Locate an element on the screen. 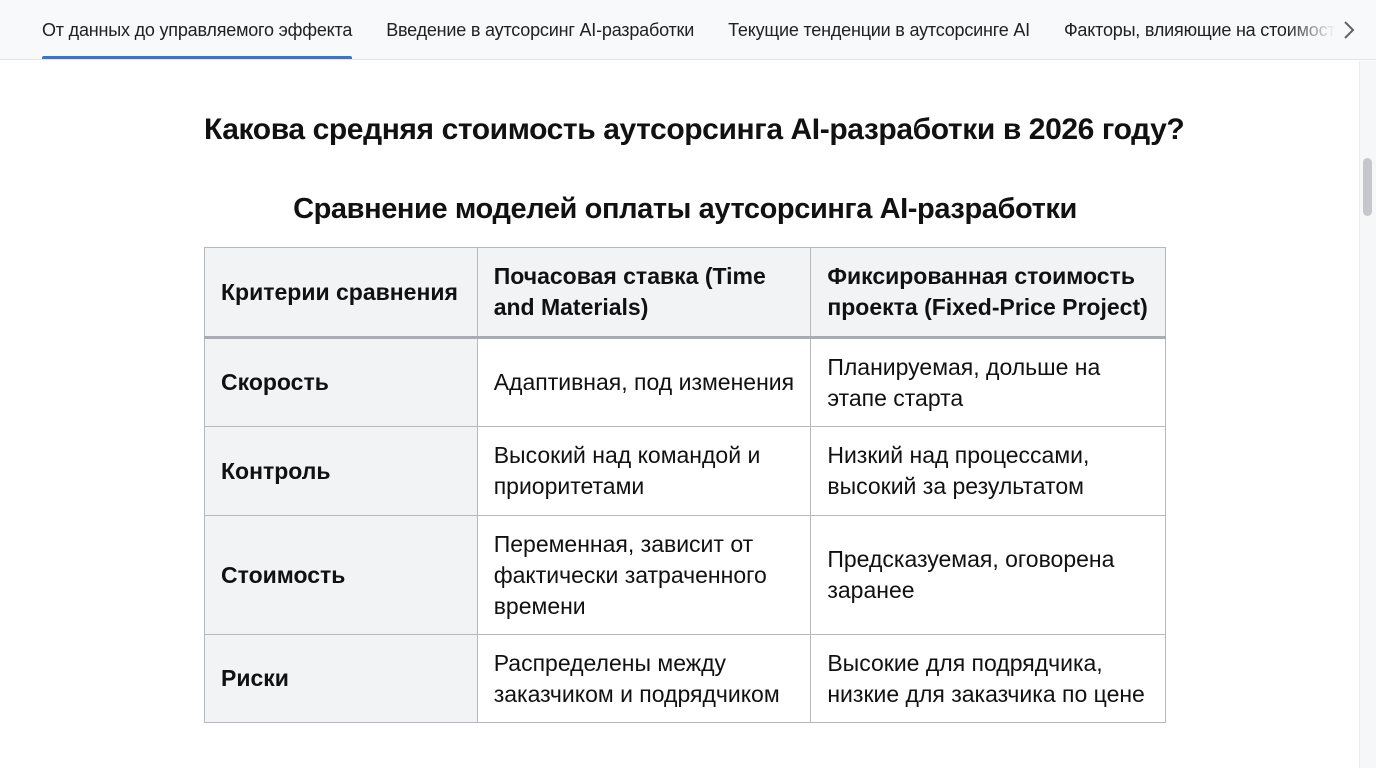  cell-fixed-price: Планируемая, дольше на этапе старта is located at coordinates (988, 382).